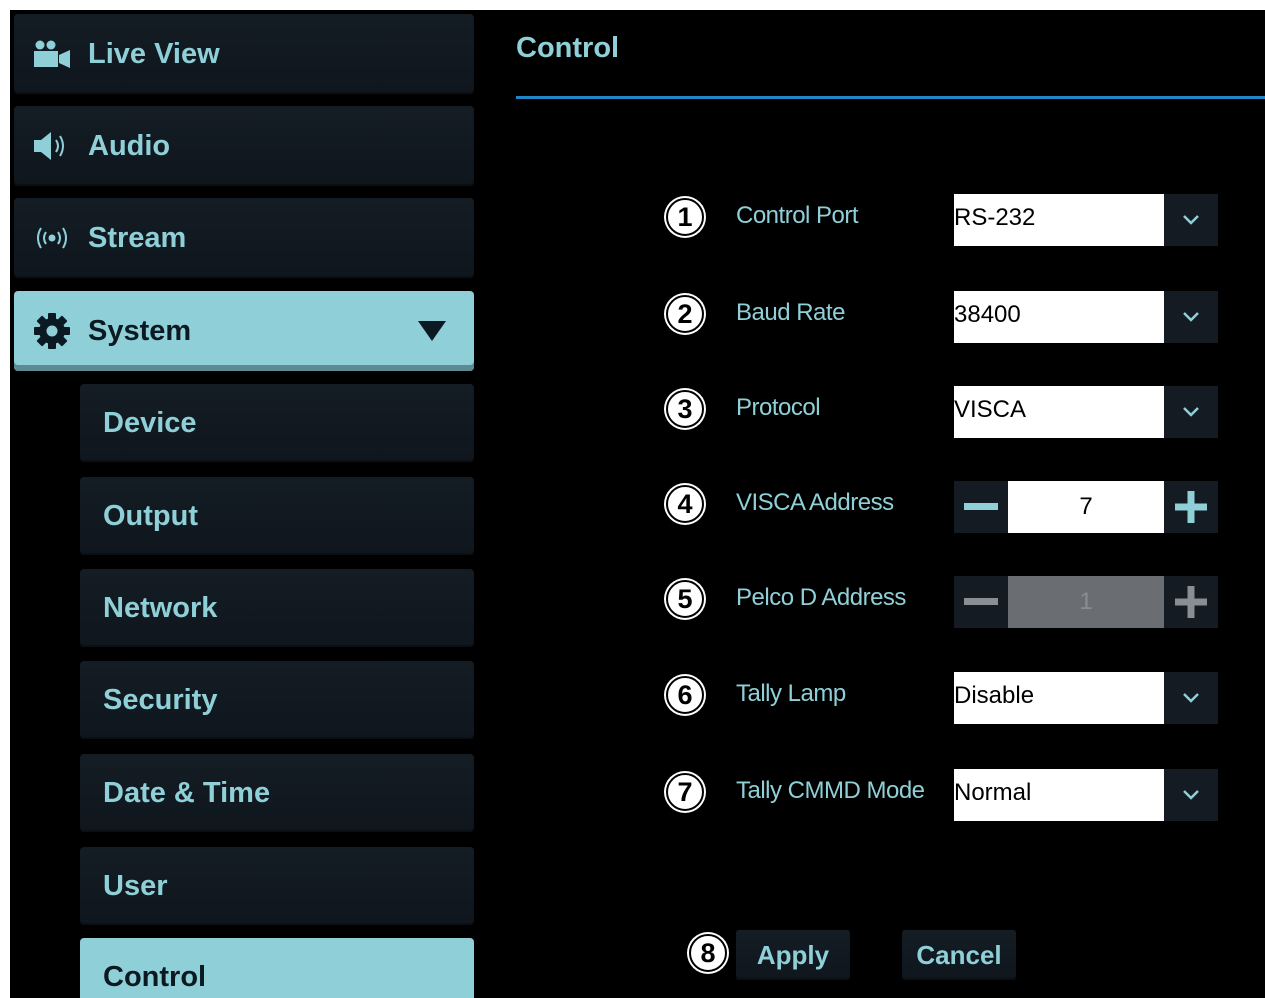  Describe the element at coordinates (277, 968) in the screenshot. I see `sidebar-subitem-control: Control` at that location.